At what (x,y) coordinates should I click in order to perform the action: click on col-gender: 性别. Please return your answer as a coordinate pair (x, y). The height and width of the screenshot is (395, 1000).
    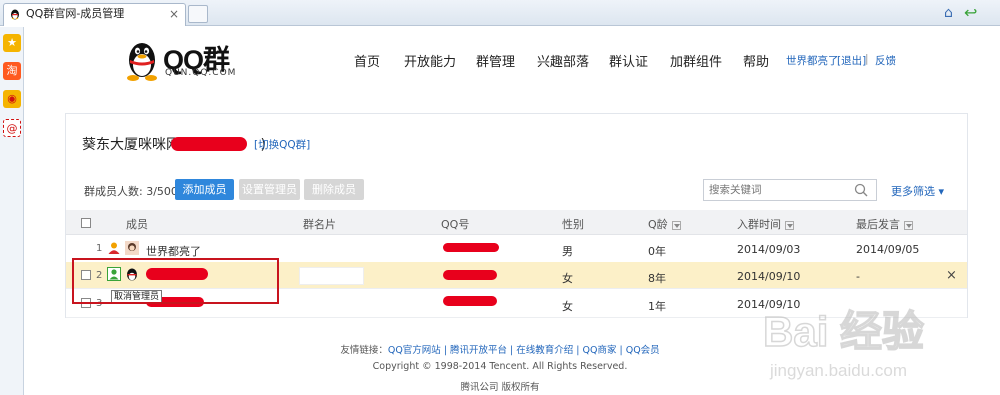
    Looking at the image, I should click on (573, 224).